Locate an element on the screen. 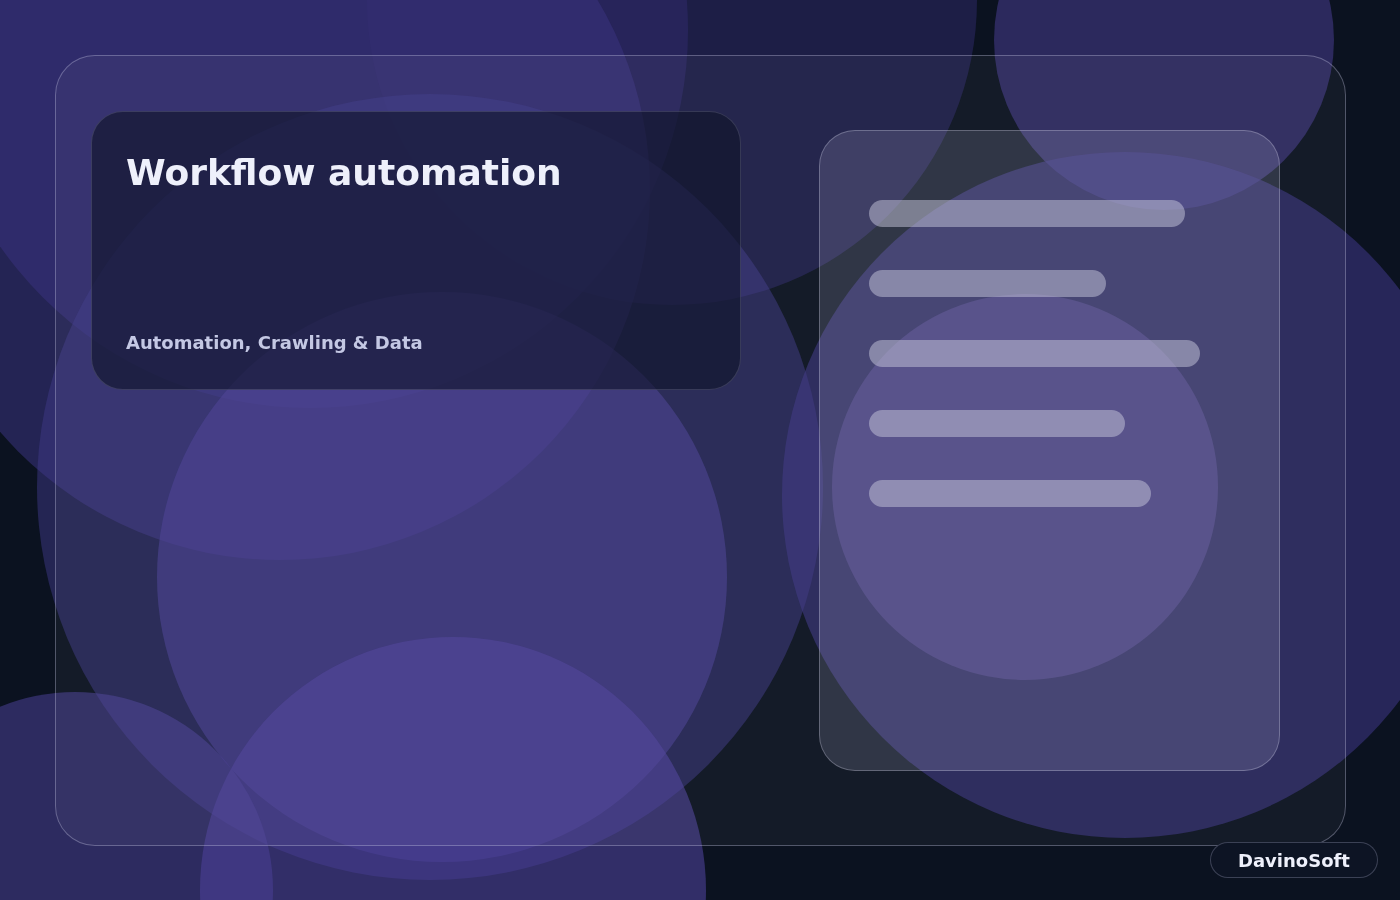 The image size is (1400, 900). subtitle: Automation, Crawling & Data is located at coordinates (275, 342).